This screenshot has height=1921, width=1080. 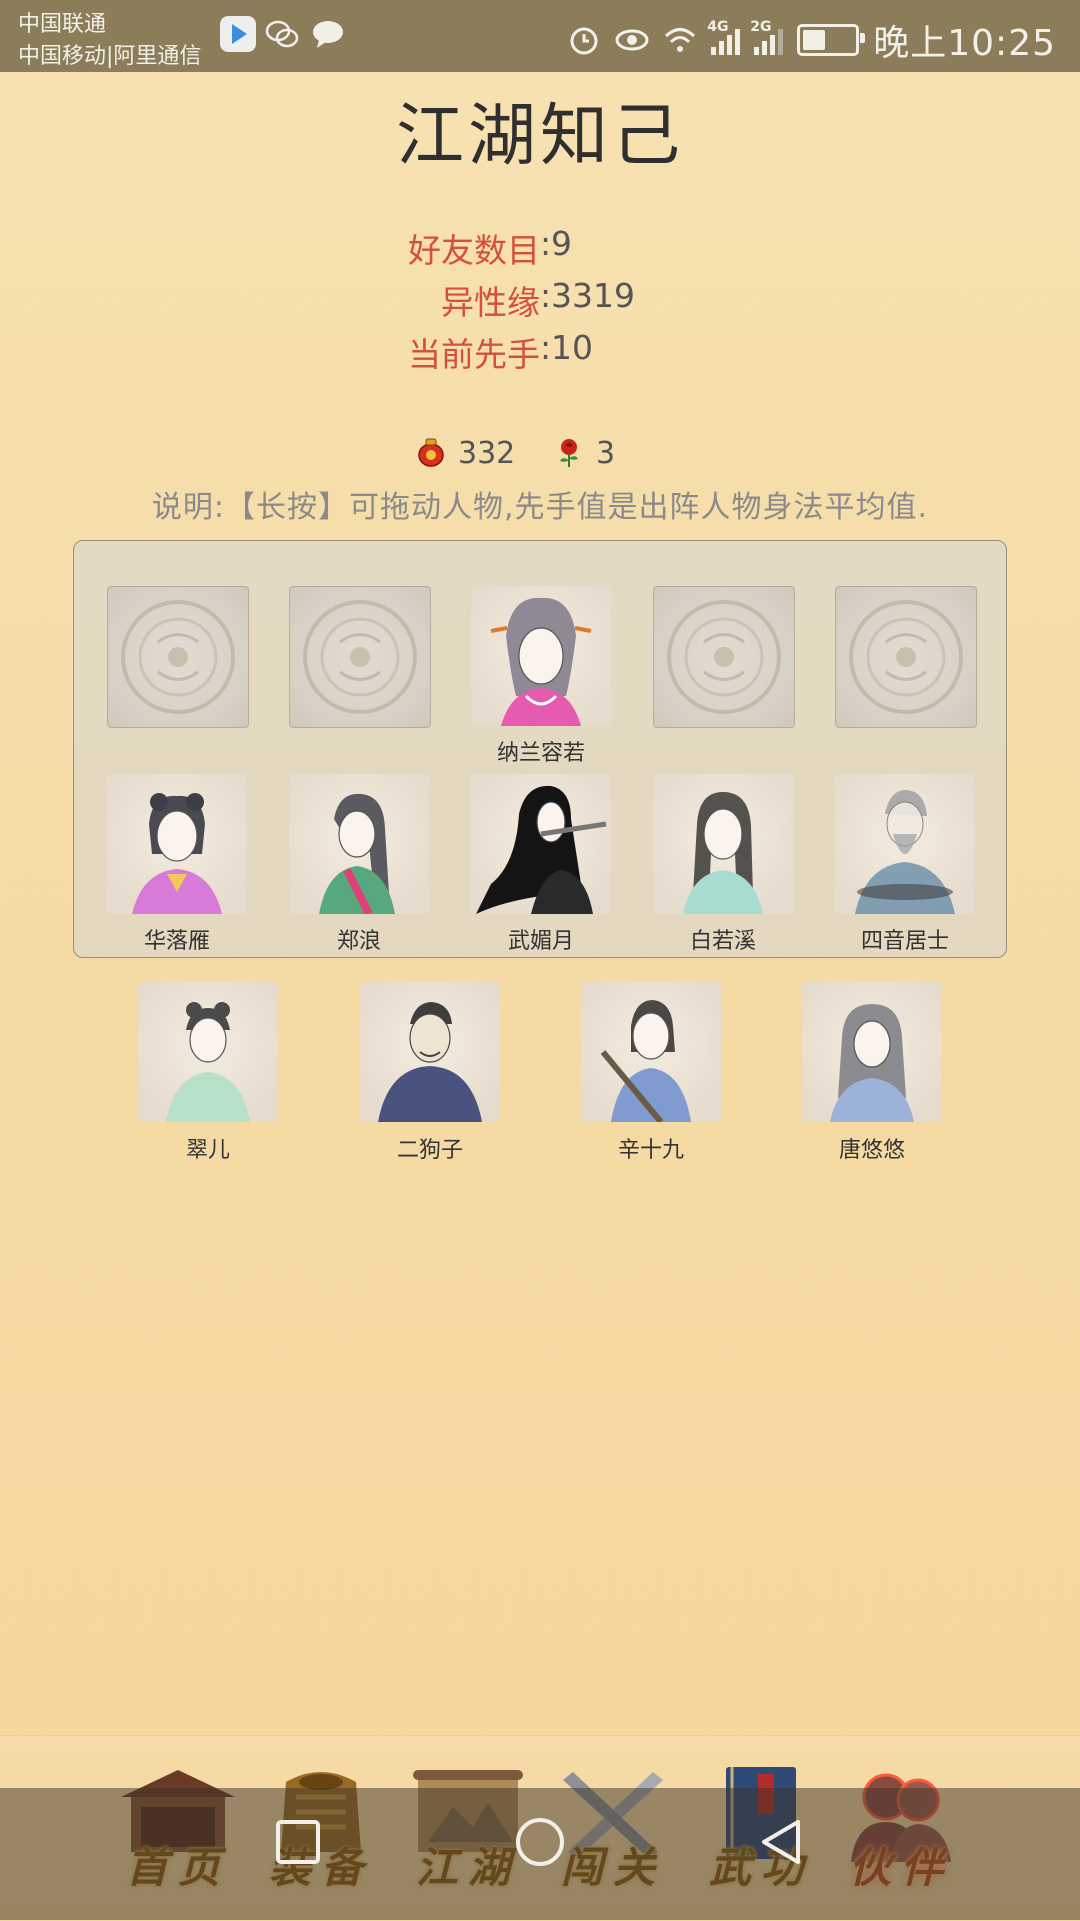 I want to click on character-name: 唐悠悠, so click(x=871, y=1150).